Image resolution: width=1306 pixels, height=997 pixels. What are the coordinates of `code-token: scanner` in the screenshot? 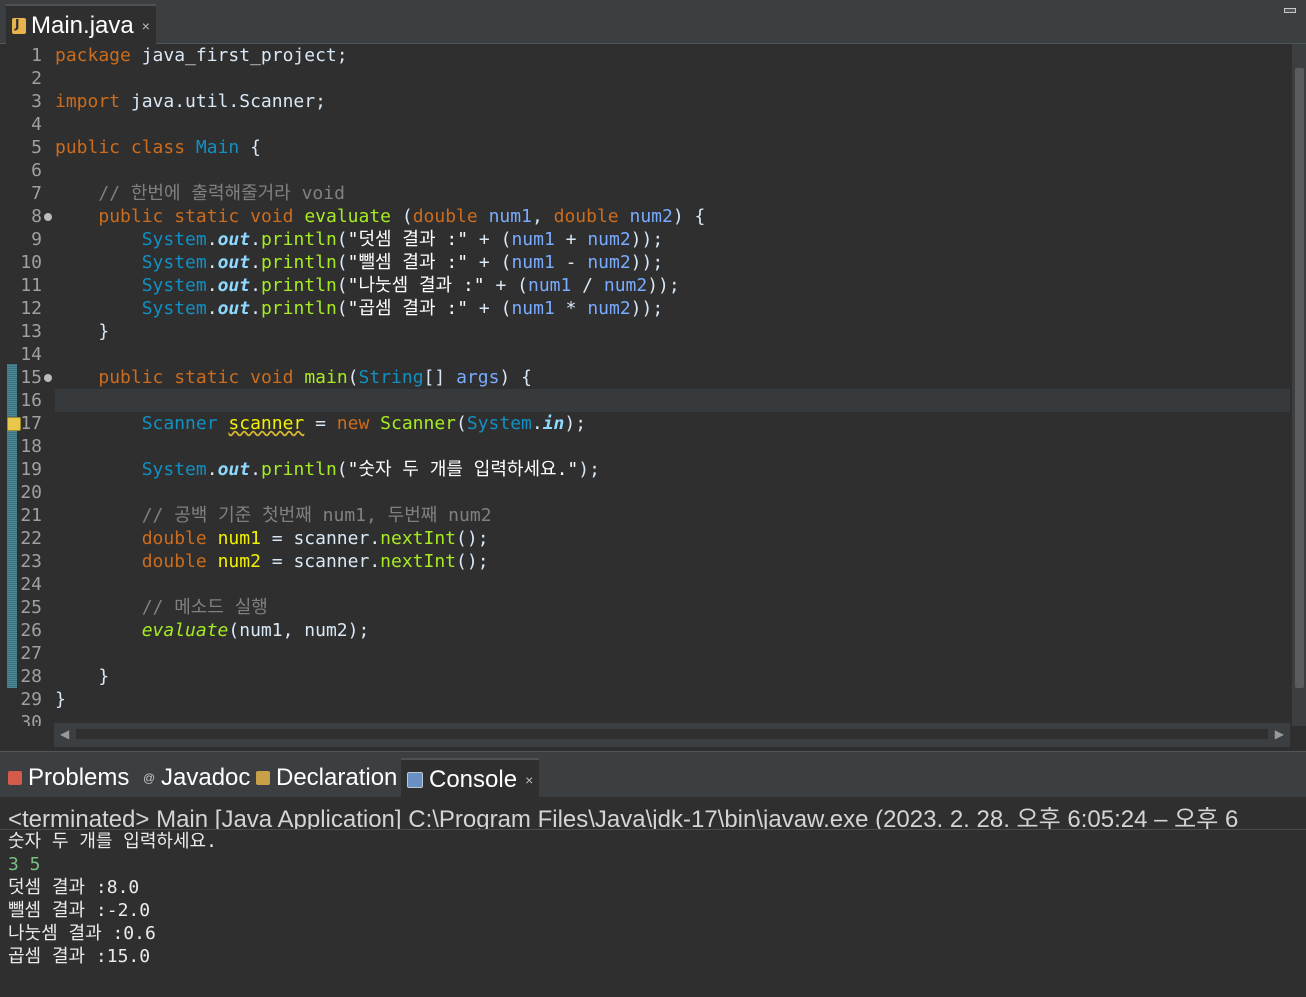 It's located at (266, 423).